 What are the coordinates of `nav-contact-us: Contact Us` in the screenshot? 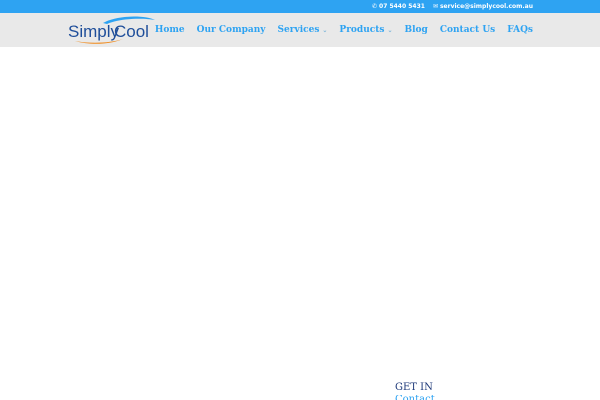 It's located at (467, 30).